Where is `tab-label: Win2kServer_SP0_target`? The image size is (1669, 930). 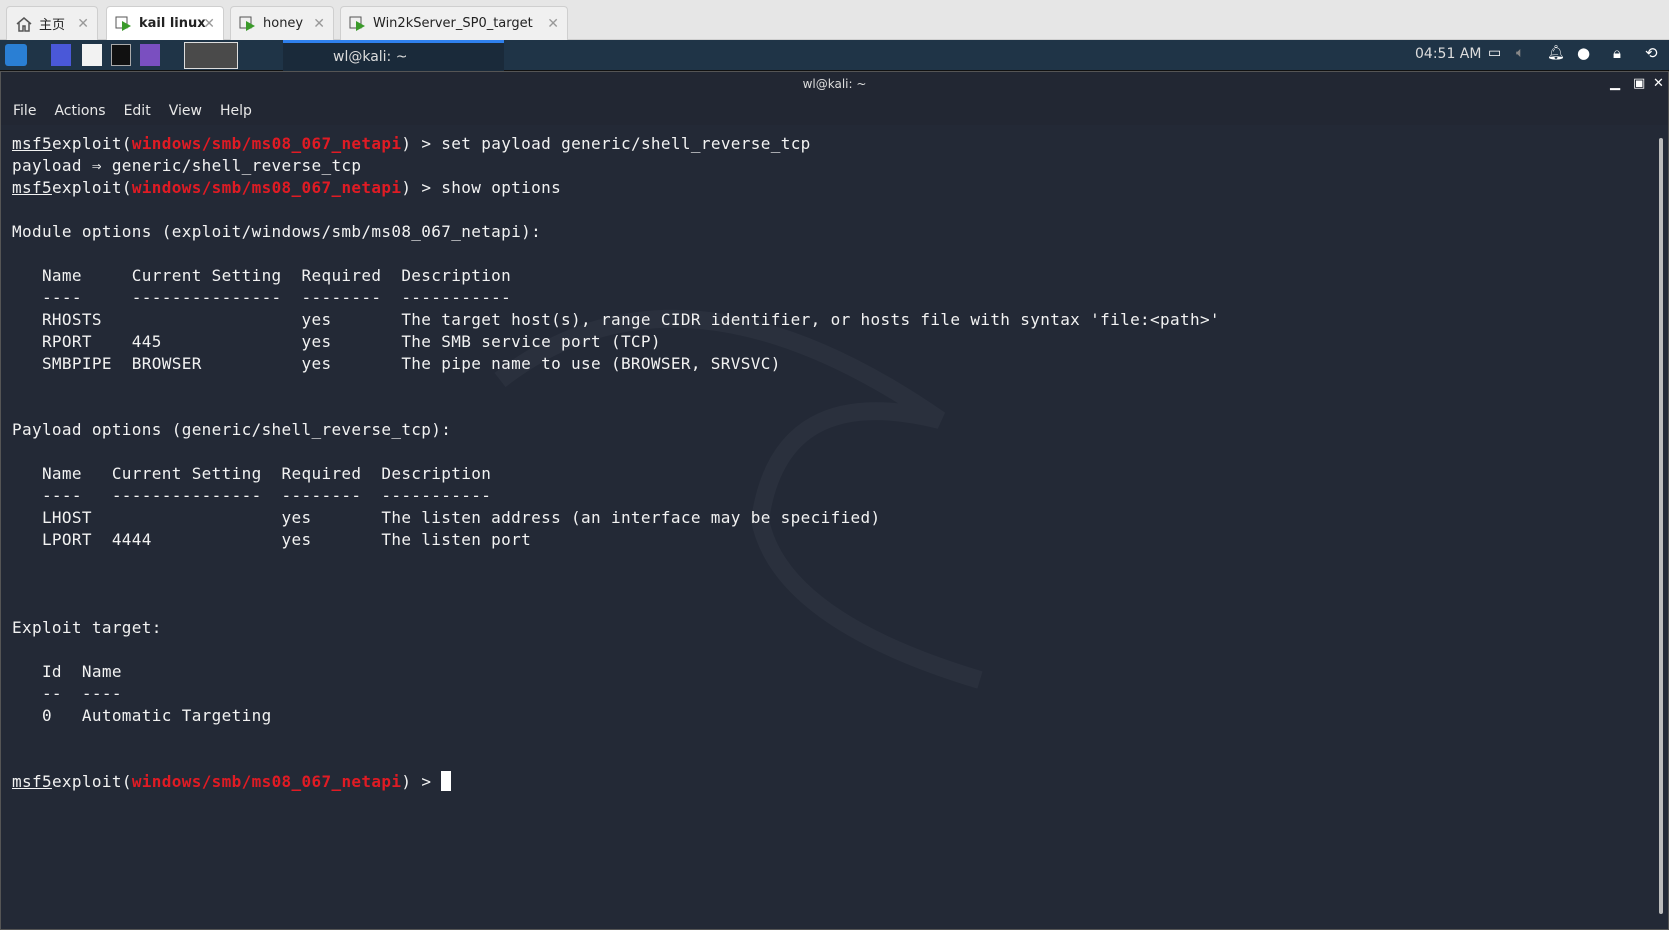
tab-label: Win2kServer_SP0_target is located at coordinates (453, 23).